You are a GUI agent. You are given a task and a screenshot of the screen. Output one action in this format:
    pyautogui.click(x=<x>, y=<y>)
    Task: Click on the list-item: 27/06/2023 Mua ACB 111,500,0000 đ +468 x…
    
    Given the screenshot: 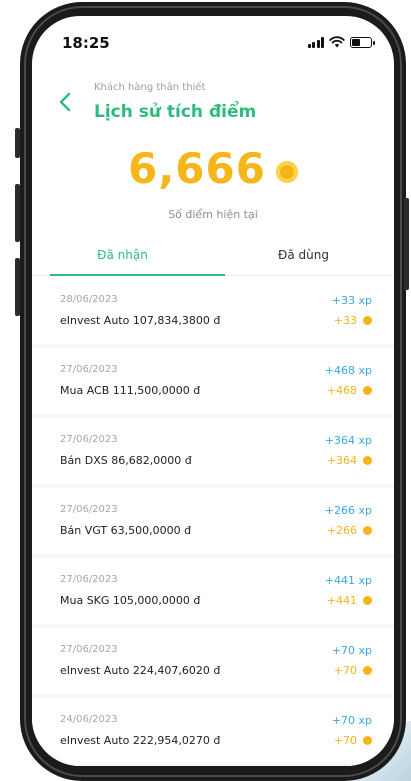 What is the action you would take?
    pyautogui.click(x=213, y=381)
    